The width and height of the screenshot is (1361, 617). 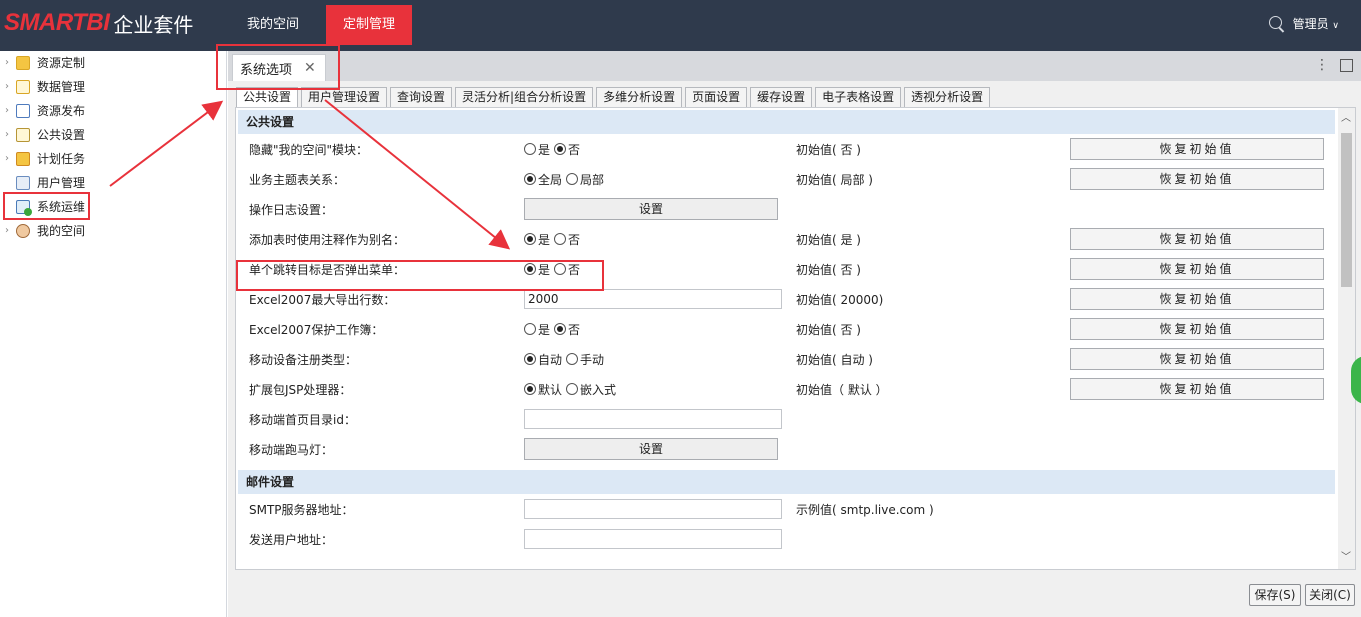 What do you see at coordinates (786, 482) in the screenshot?
I see `section-header-mail: 邮件设置` at bounding box center [786, 482].